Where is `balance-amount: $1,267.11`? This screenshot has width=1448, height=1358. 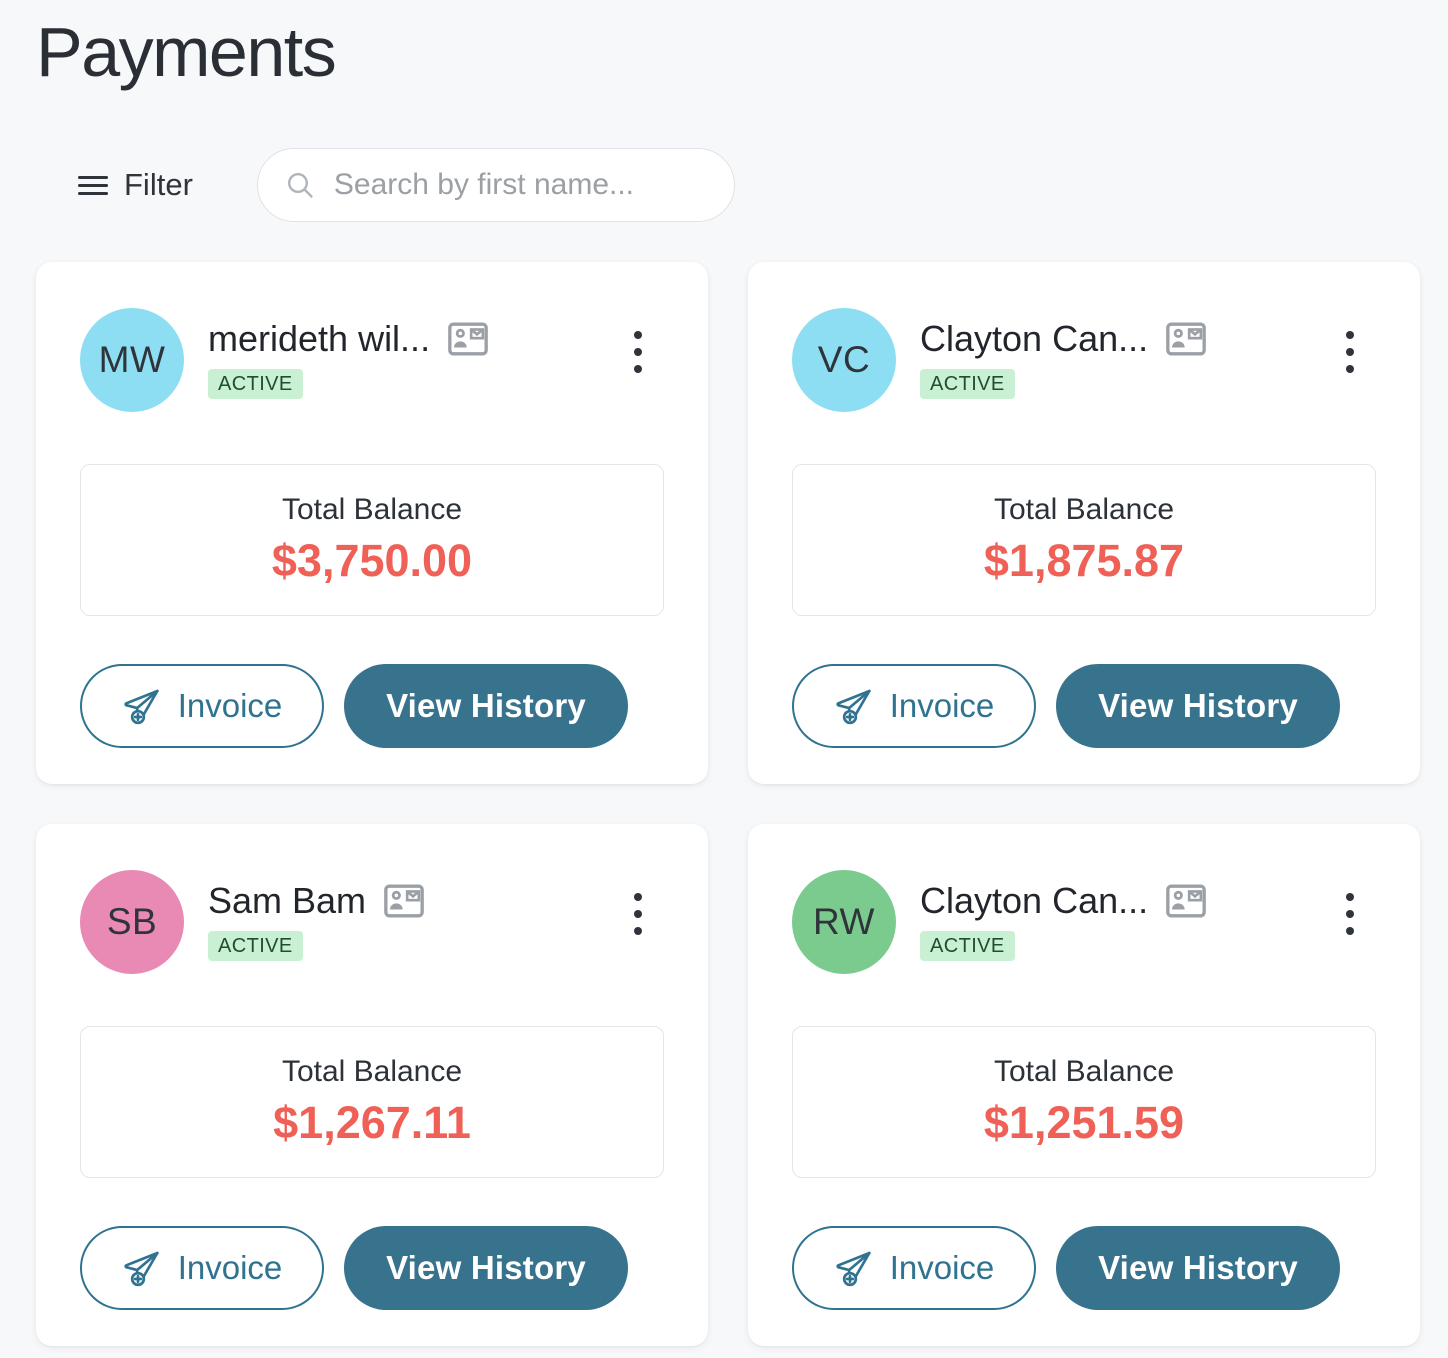 balance-amount: $1,267.11 is located at coordinates (372, 1122).